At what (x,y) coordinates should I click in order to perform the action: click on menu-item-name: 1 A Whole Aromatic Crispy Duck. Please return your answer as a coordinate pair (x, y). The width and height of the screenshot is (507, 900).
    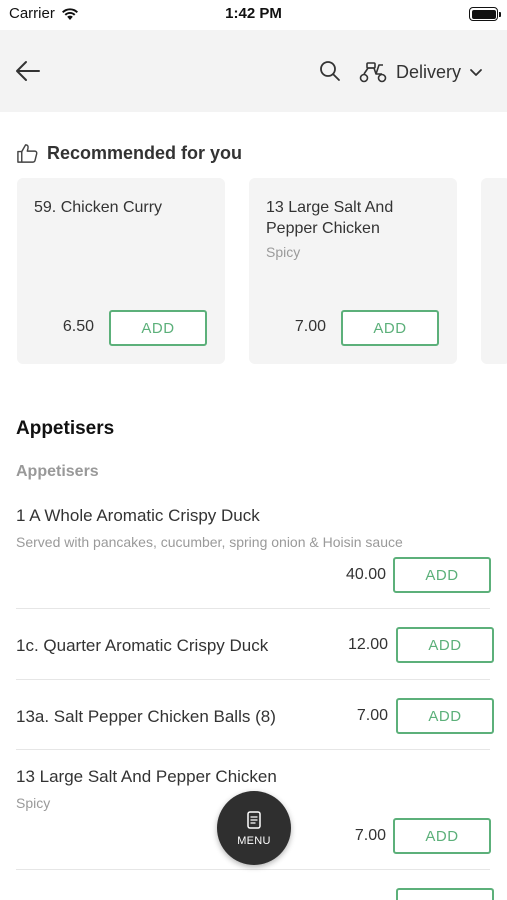
    Looking at the image, I should click on (138, 515).